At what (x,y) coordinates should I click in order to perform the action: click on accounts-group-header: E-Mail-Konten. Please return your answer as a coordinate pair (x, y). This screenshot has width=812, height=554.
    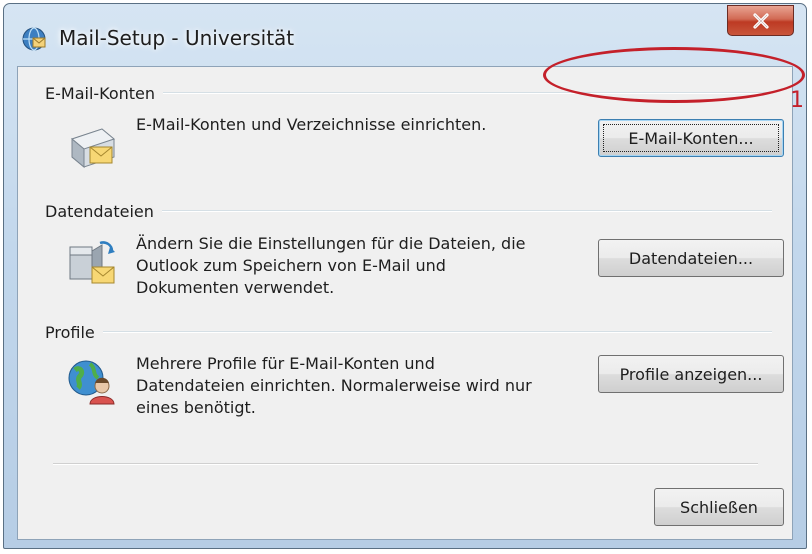
    Looking at the image, I should click on (408, 93).